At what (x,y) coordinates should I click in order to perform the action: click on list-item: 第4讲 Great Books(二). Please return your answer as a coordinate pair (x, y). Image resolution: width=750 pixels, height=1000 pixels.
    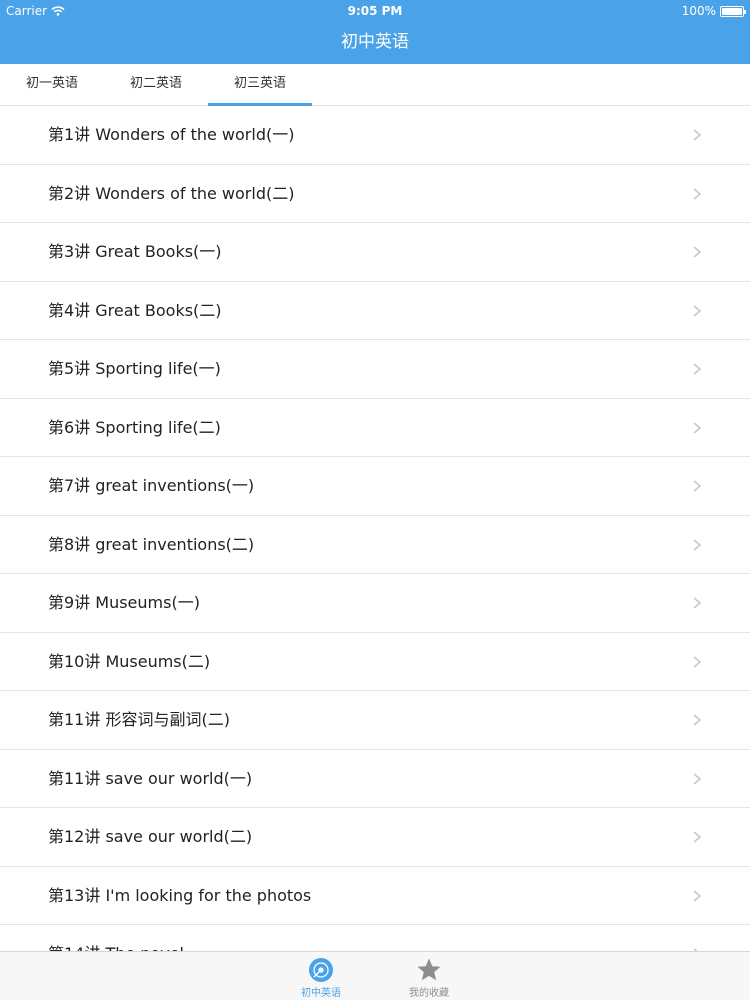
    Looking at the image, I should click on (375, 311).